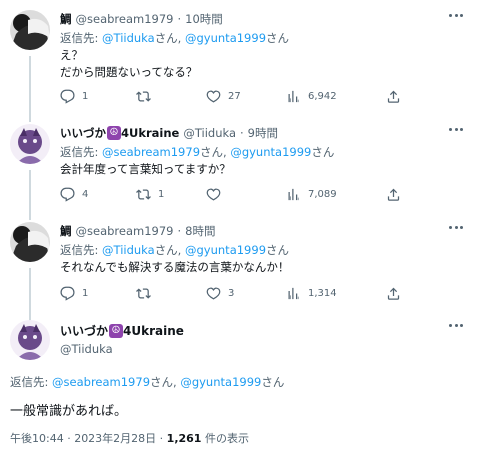  What do you see at coordinates (128, 64) in the screenshot?
I see `tweet-text: え？ だから問題ないってなる？` at bounding box center [128, 64].